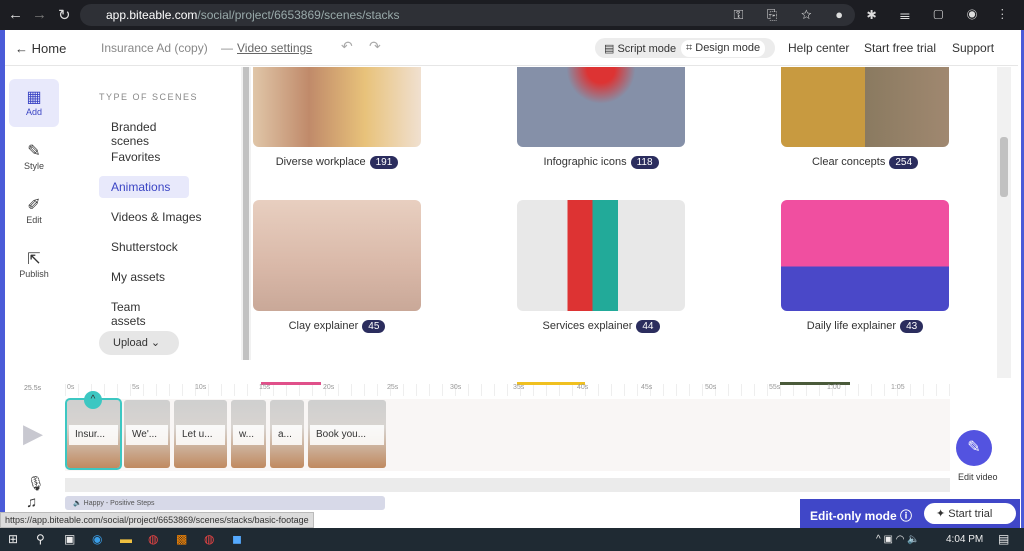 Image resolution: width=1024 pixels, height=551 pixels. What do you see at coordinates (144, 187) in the screenshot?
I see `category-animations: Animations` at bounding box center [144, 187].